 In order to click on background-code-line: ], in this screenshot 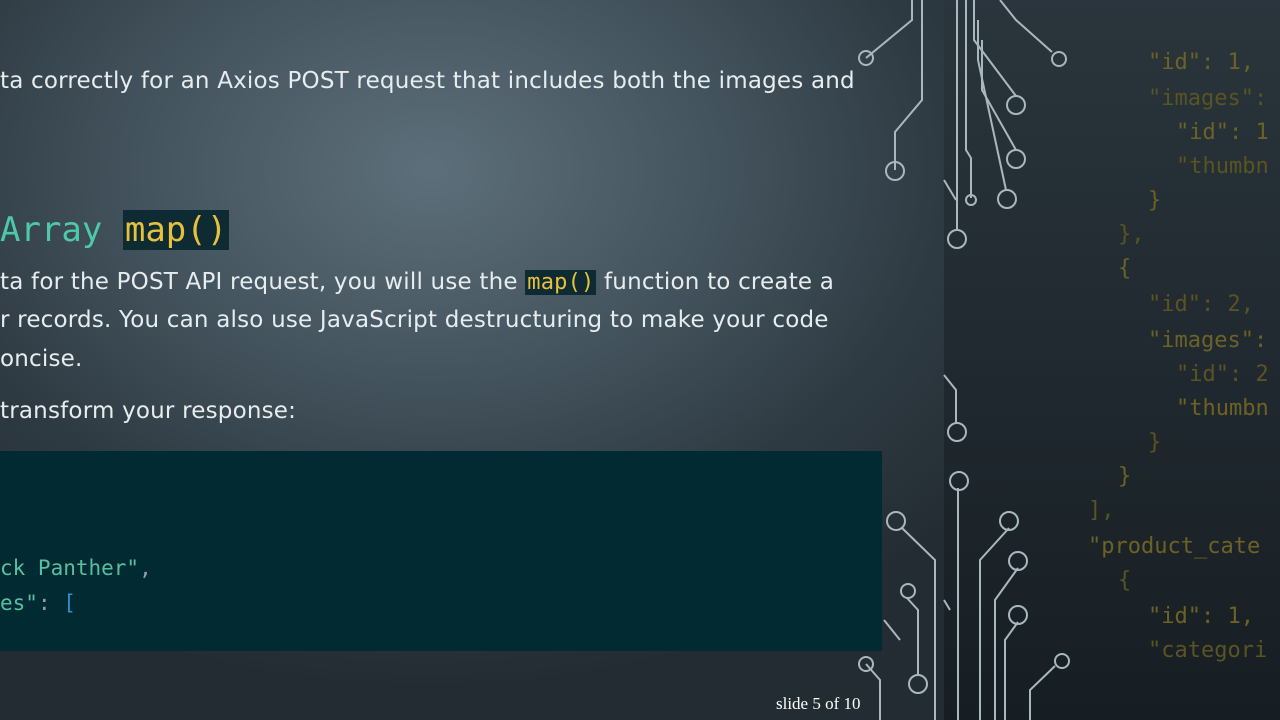, I will do `click(1101, 510)`.